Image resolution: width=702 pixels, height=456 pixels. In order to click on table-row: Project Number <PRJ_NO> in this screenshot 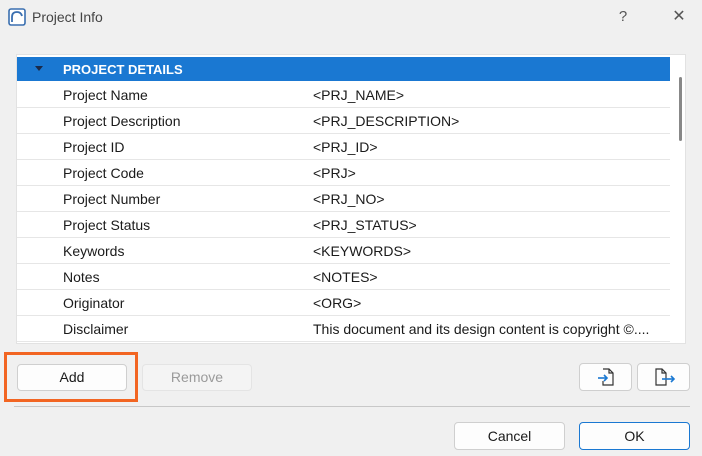, I will do `click(343, 199)`.